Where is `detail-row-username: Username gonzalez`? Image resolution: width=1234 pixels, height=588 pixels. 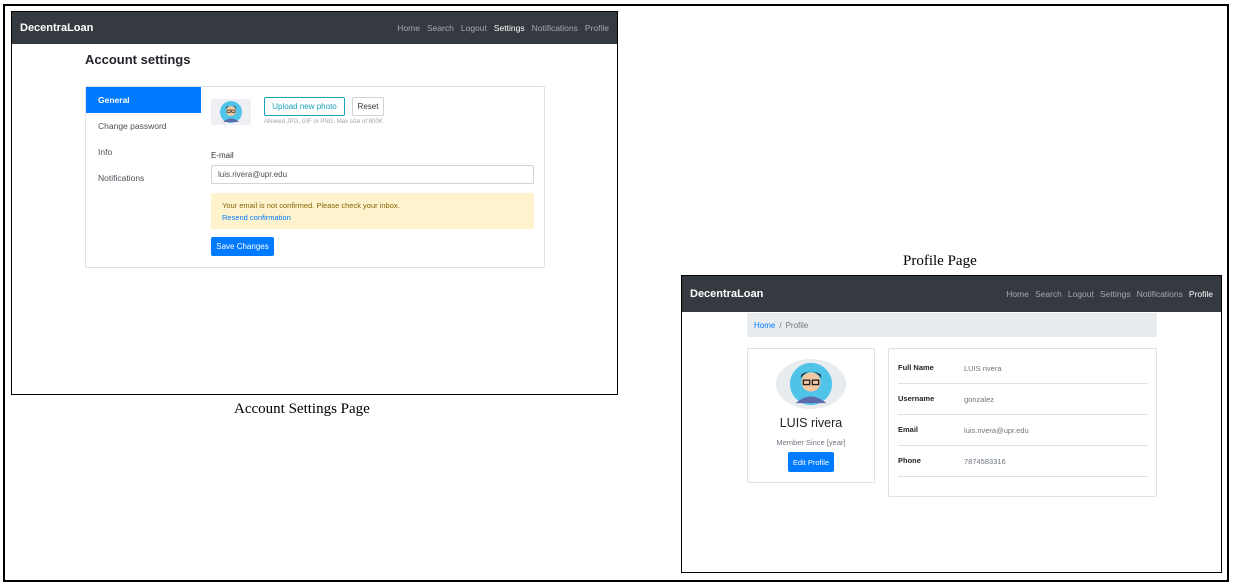 detail-row-username: Username gonzalez is located at coordinates (1023, 399).